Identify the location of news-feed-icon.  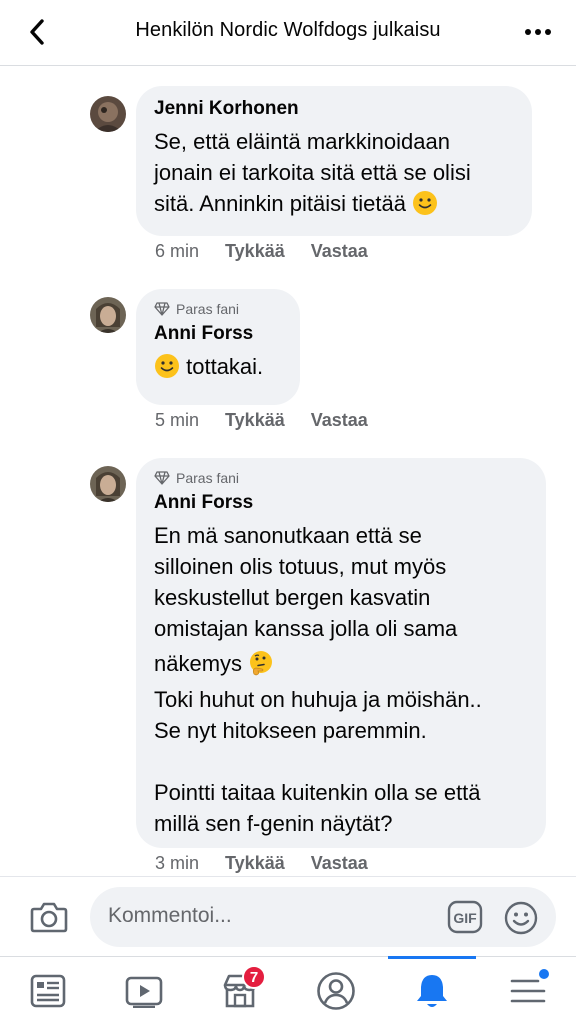
(48, 991).